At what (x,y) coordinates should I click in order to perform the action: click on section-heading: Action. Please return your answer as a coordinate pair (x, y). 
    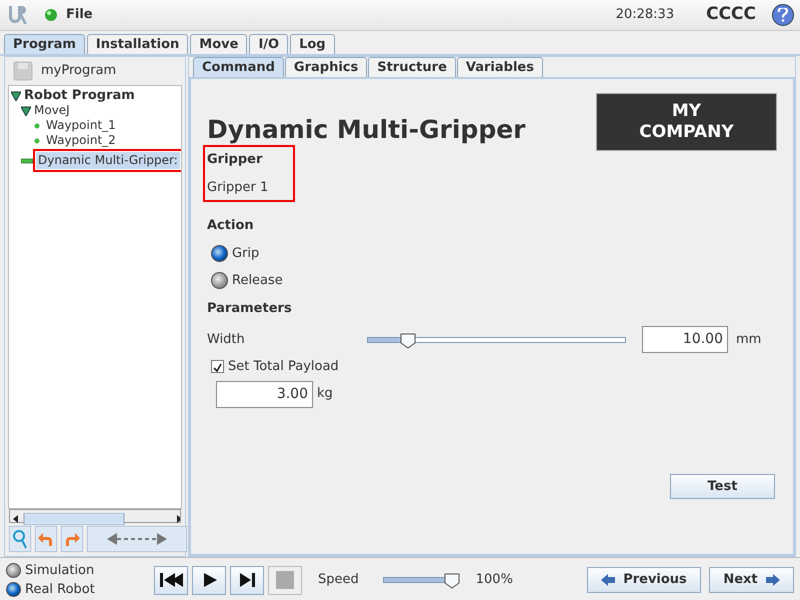
    Looking at the image, I should click on (231, 226).